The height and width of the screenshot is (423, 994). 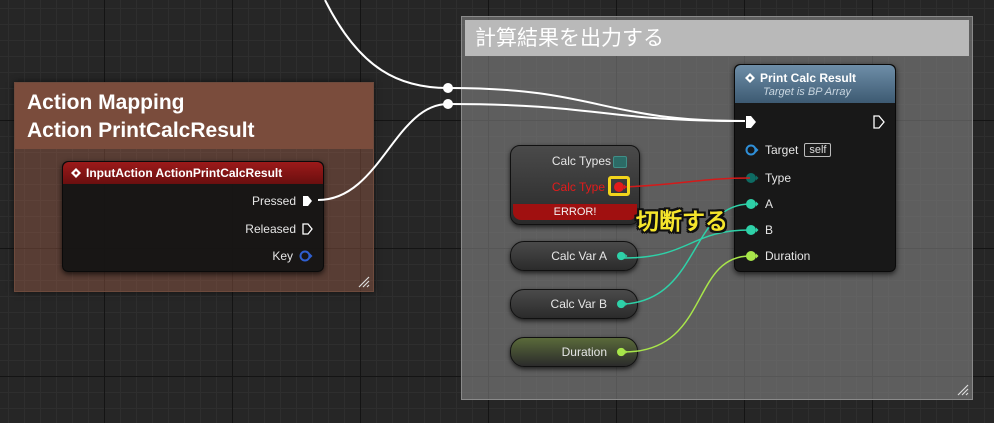 I want to click on var-node-calc-var-a: Calc Var A, so click(x=574, y=256).